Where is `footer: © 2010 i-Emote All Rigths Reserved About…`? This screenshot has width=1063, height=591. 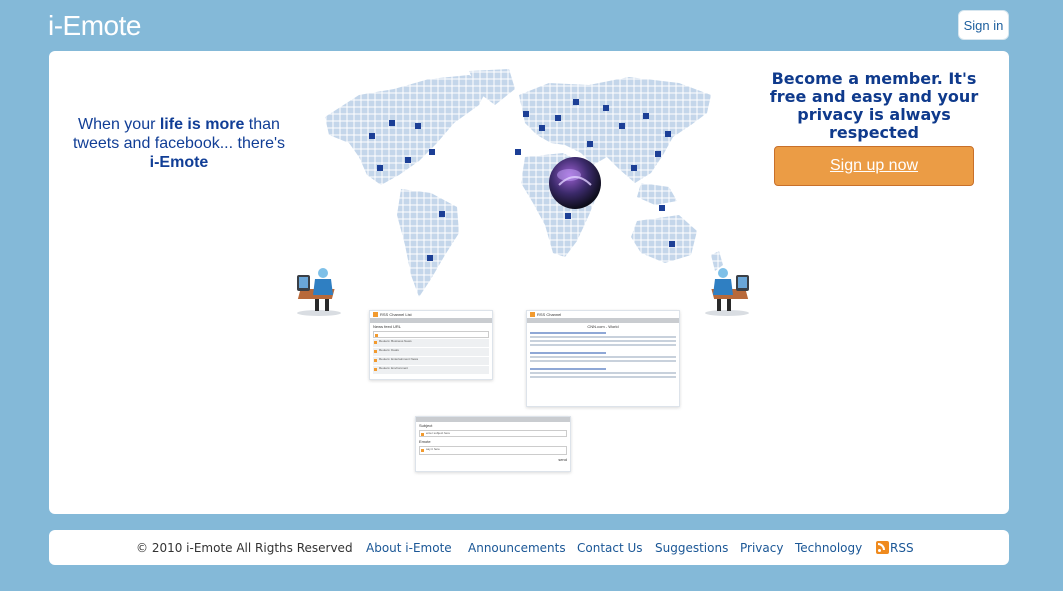
footer: © 2010 i-Emote All Rigths Reserved About… is located at coordinates (529, 547).